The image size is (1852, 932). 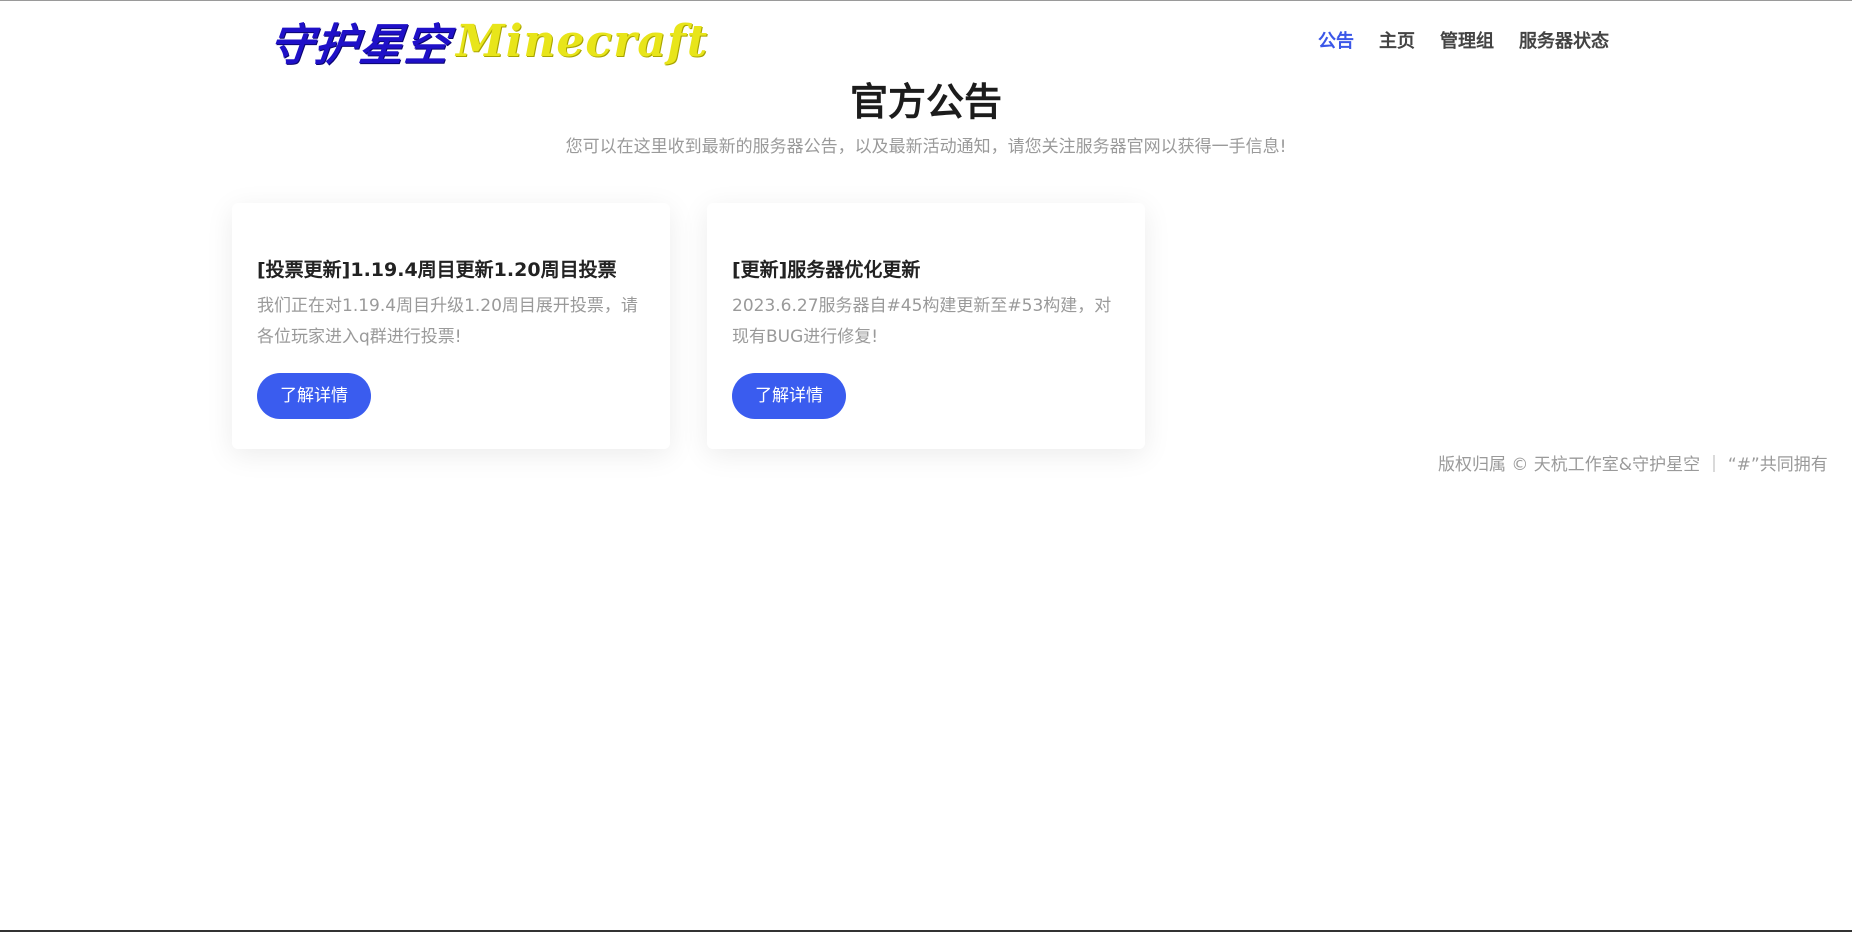 I want to click on nav-item-server-status: 服务器状态, so click(x=1564, y=40).